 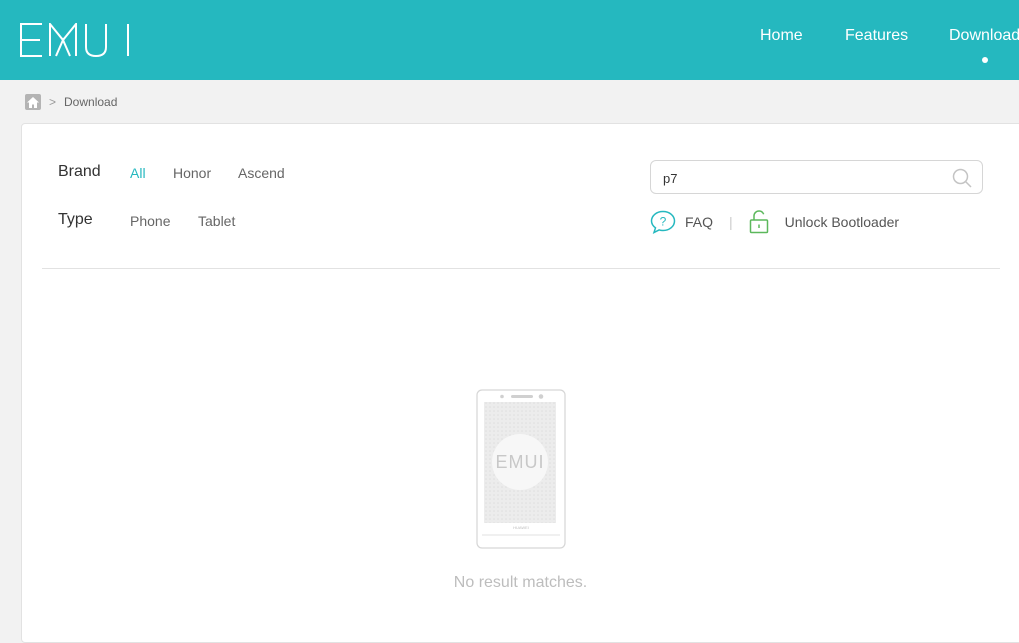 I want to click on help-links: ? FAQ | Unlock Bootloader, so click(x=774, y=222).